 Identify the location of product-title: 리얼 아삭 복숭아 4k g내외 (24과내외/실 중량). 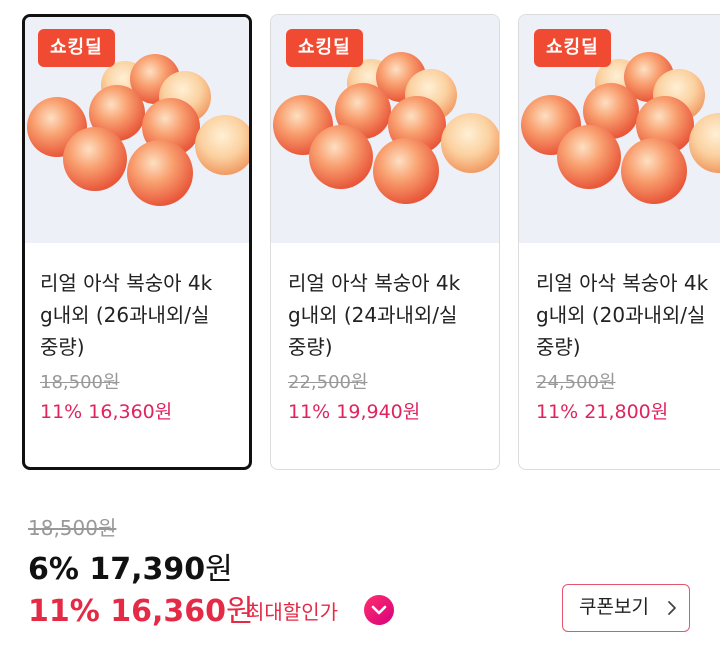
(388, 315).